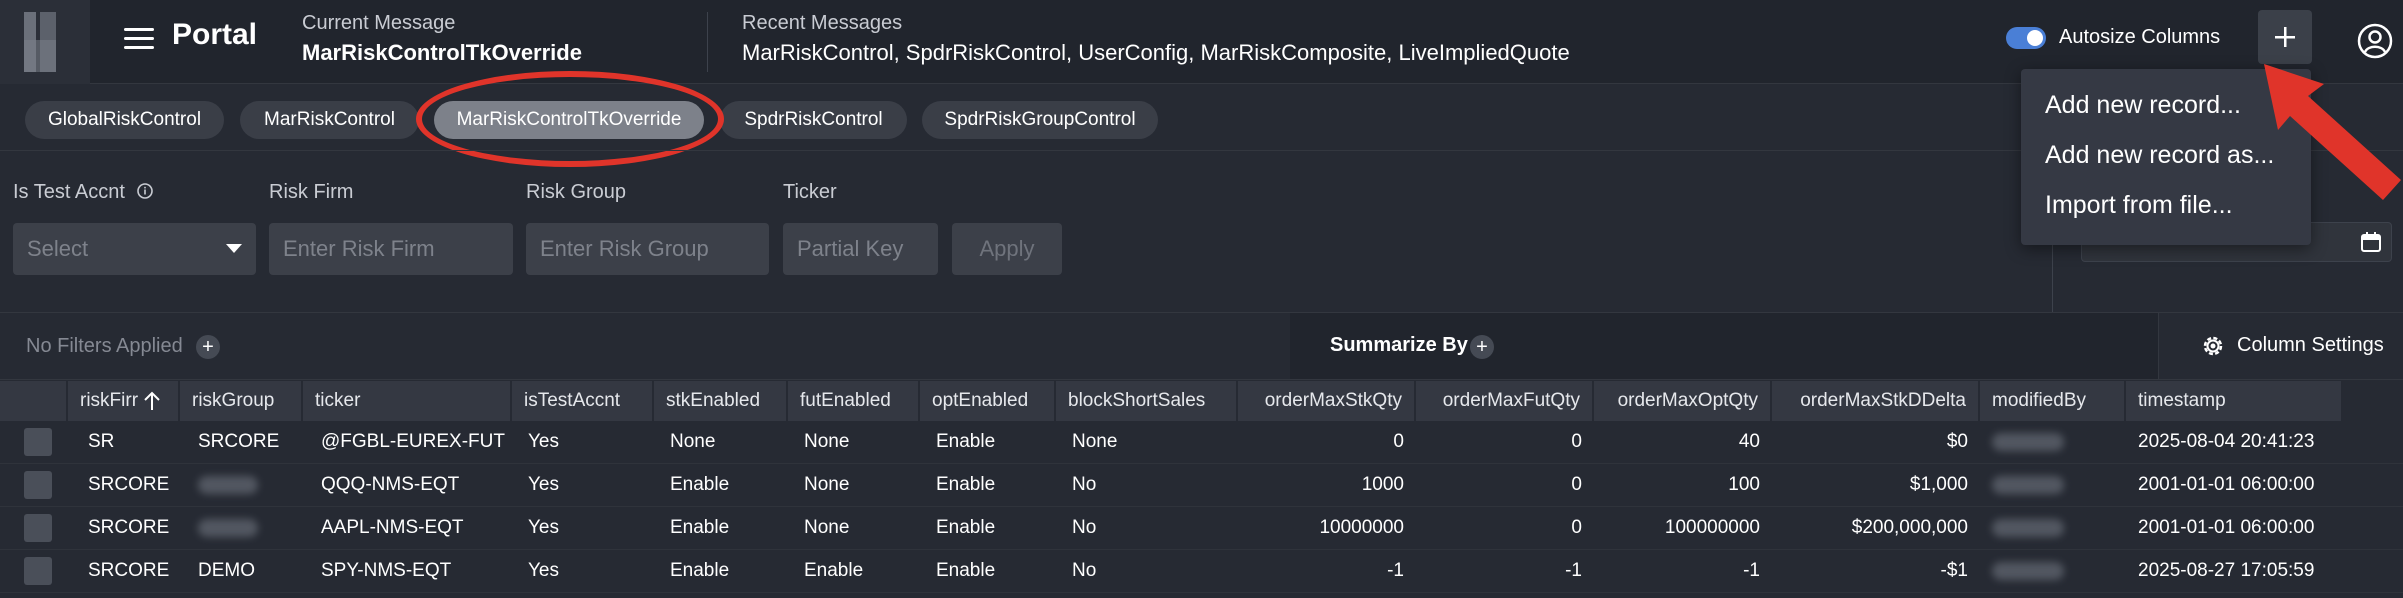  I want to click on cell-riskgroup: DEMO, so click(226, 570).